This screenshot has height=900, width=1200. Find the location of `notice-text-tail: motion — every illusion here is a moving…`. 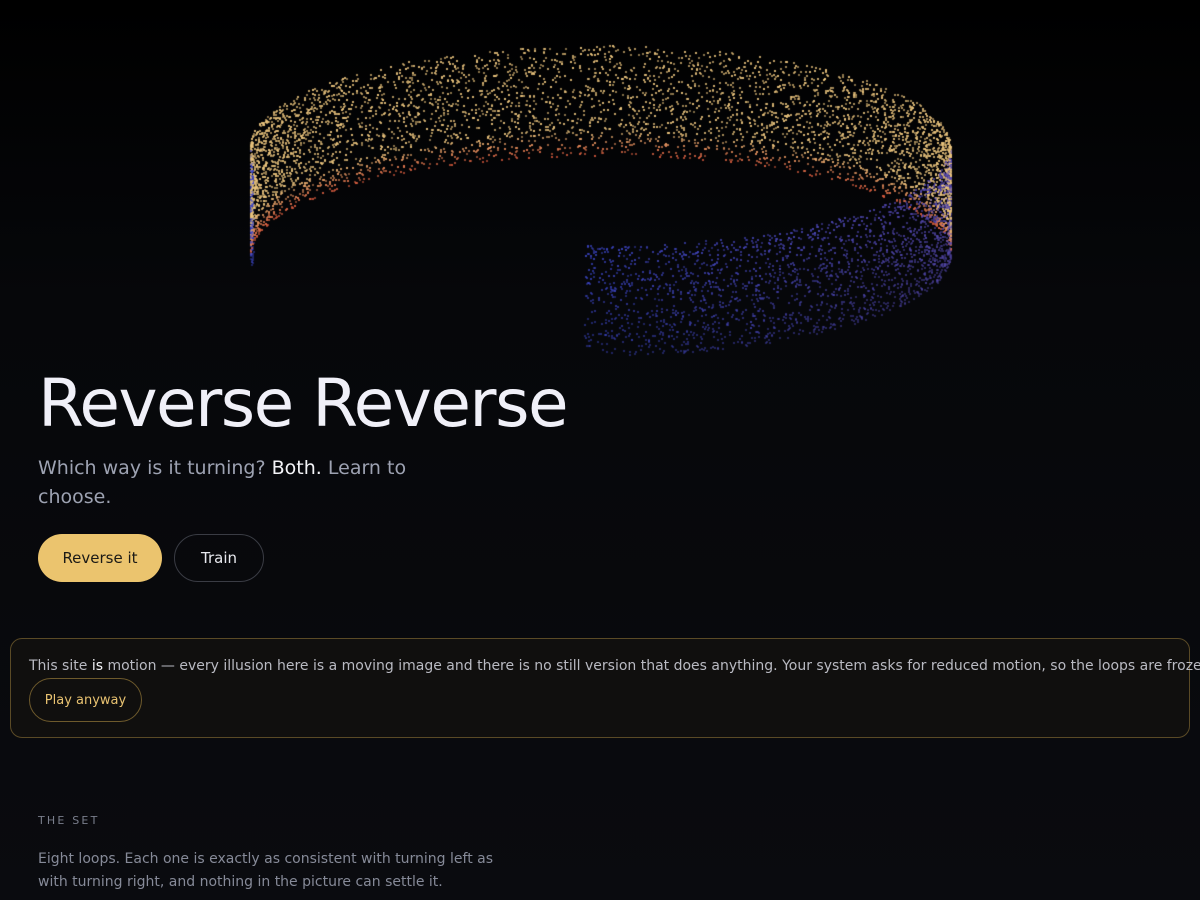

notice-text-tail: motion — every illusion here is a moving… is located at coordinates (653, 666).